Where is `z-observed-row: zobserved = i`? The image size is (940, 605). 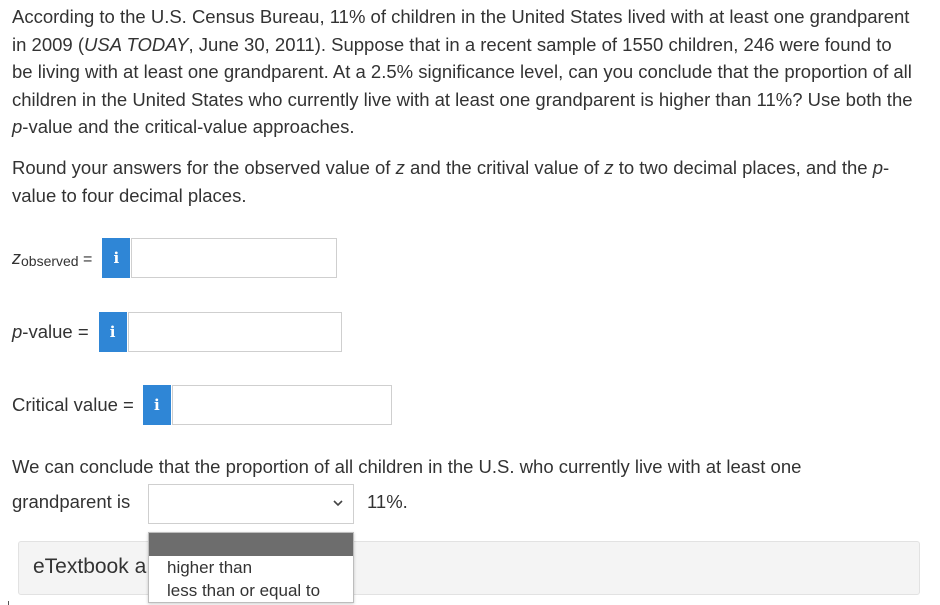 z-observed-row: zobserved = i is located at coordinates (175, 258).